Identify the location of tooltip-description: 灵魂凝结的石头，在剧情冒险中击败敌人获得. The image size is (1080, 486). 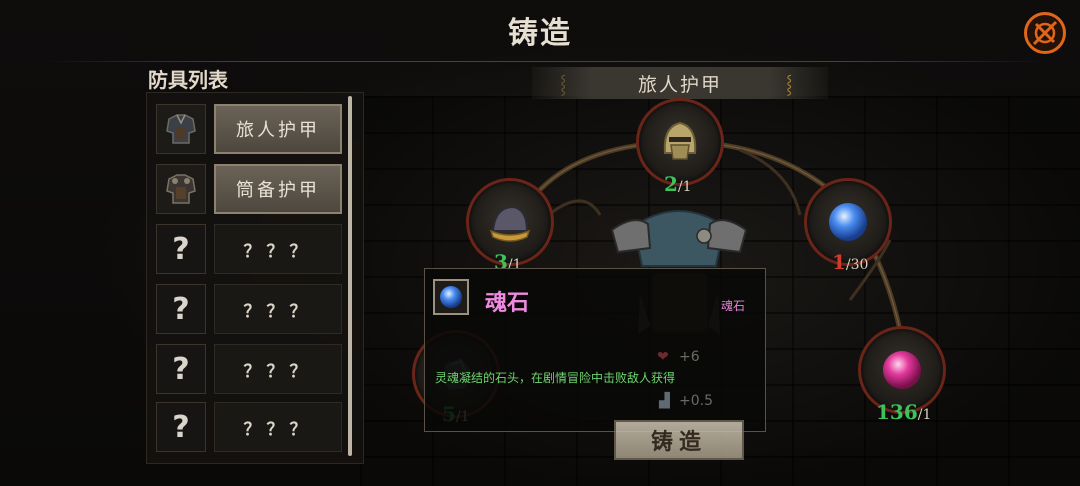
(555, 378).